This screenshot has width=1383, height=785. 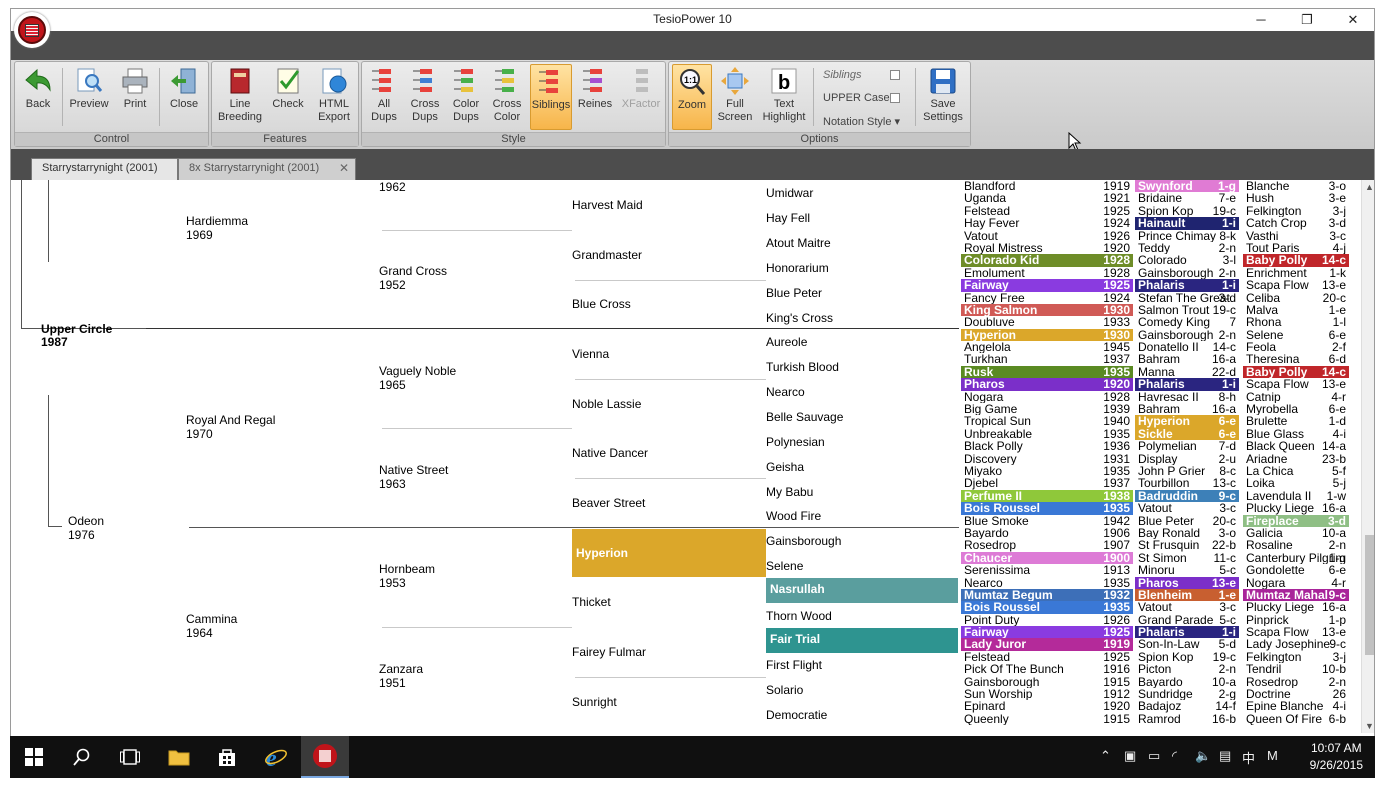 I want to click on pedigree-cell: Bois Roussel 1935, so click(x=1047, y=607).